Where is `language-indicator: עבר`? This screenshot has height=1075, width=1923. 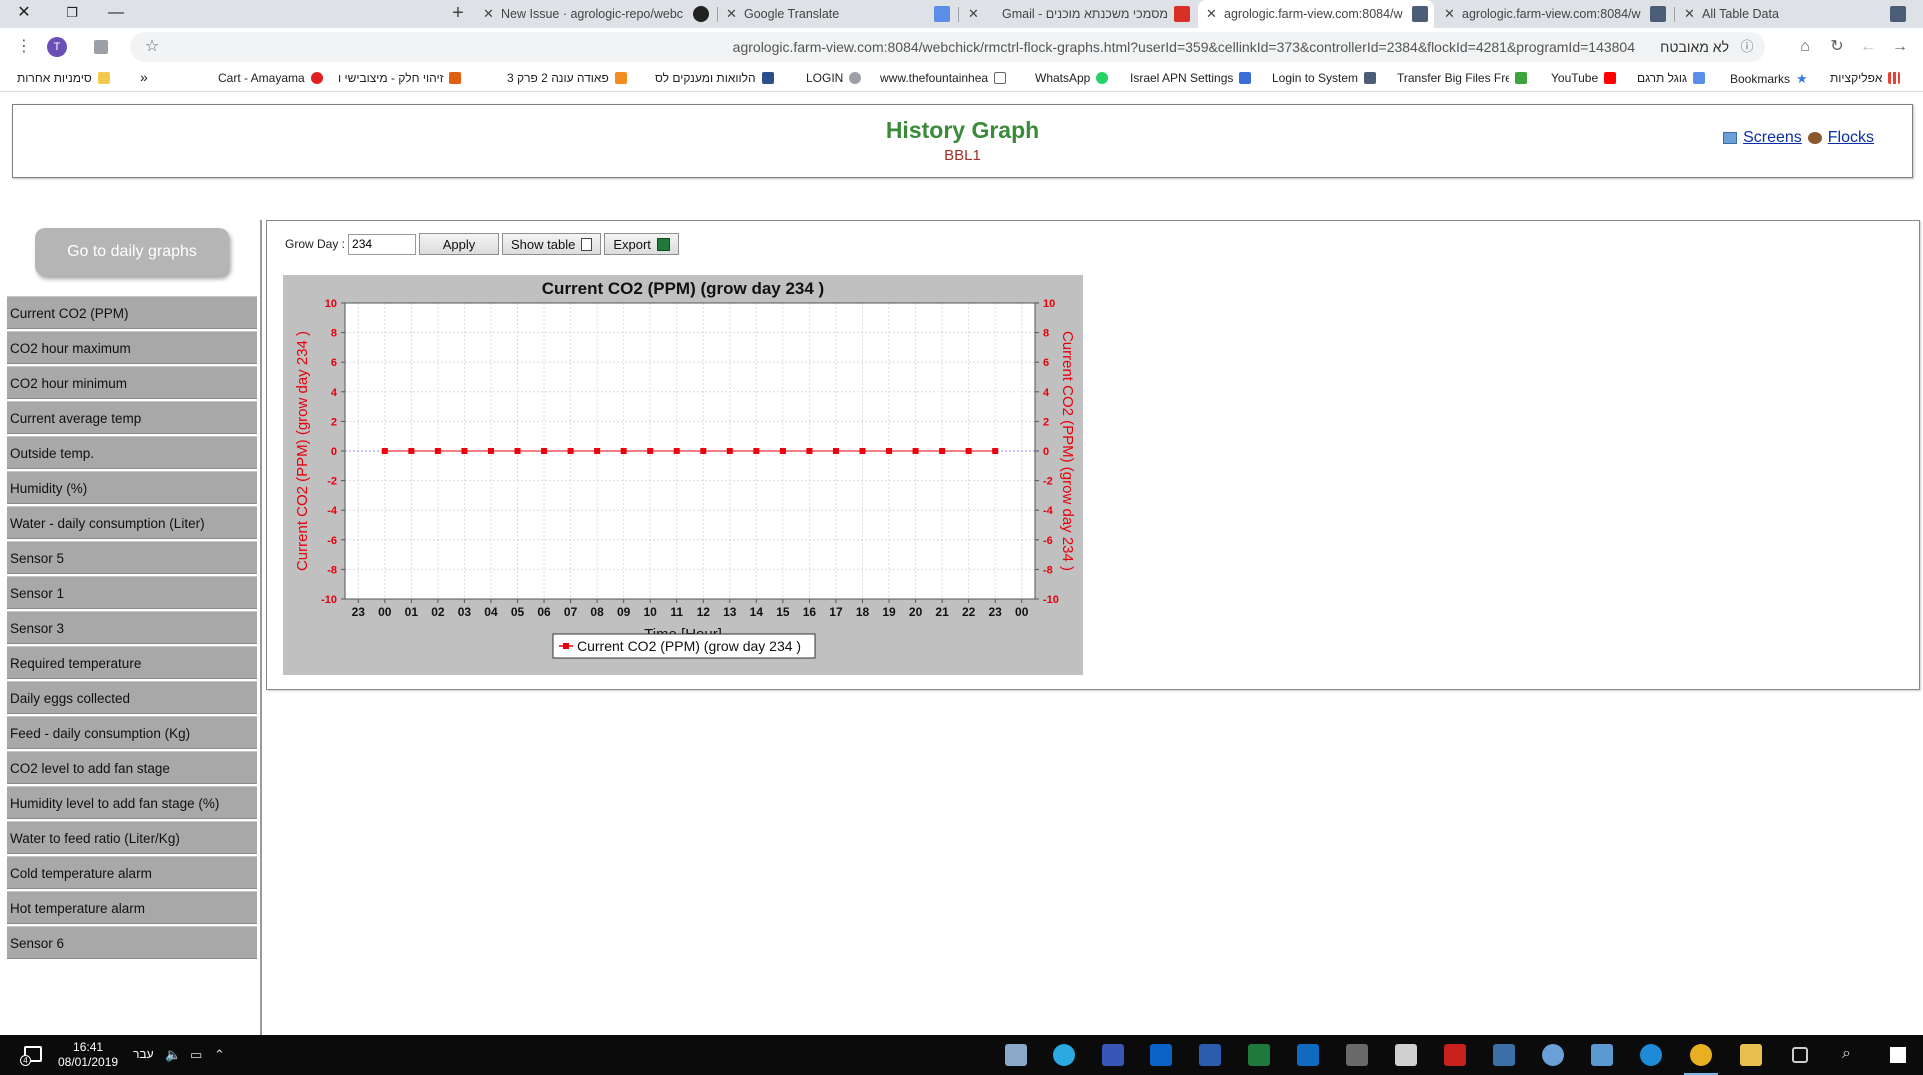 language-indicator: עבר is located at coordinates (143, 1054).